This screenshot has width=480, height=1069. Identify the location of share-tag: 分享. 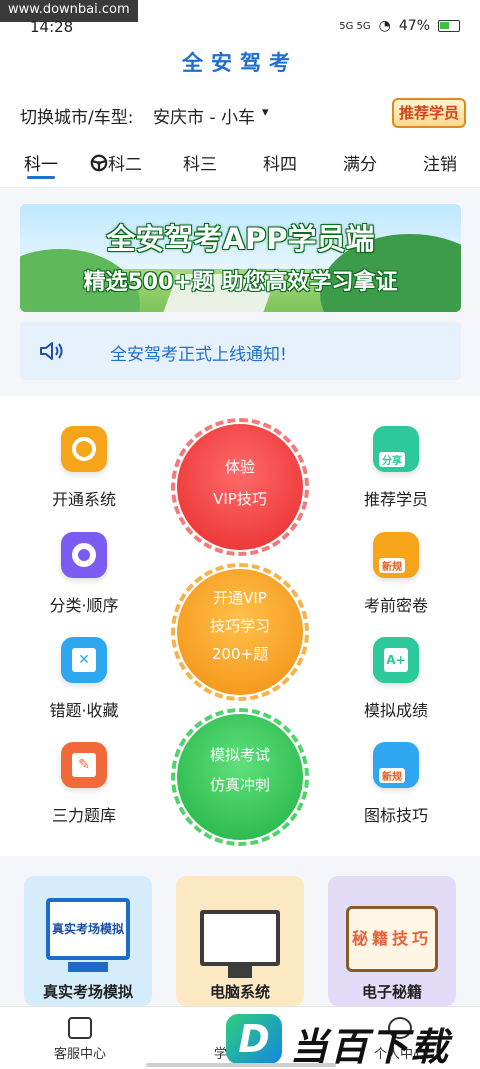
(392, 459).